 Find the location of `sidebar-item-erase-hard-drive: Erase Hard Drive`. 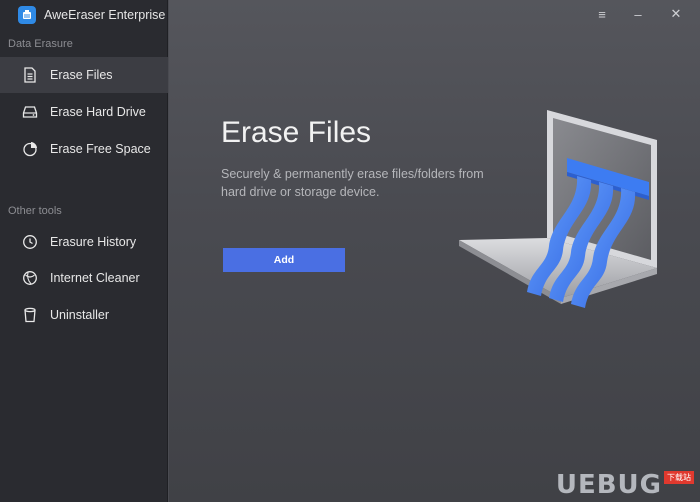

sidebar-item-erase-hard-drive: Erase Hard Drive is located at coordinates (84, 112).